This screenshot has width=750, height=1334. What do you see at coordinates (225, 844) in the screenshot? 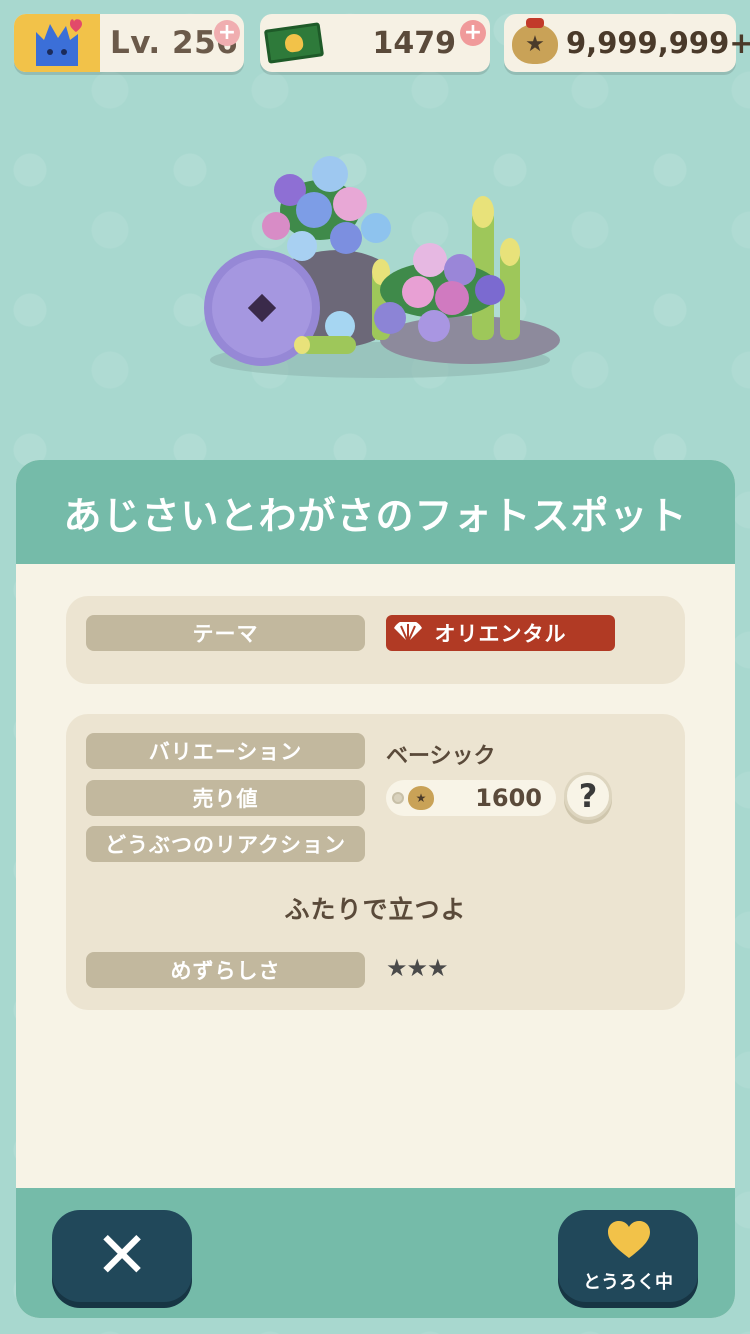
I see `reaction-label: どうぶつのリアクション` at bounding box center [225, 844].